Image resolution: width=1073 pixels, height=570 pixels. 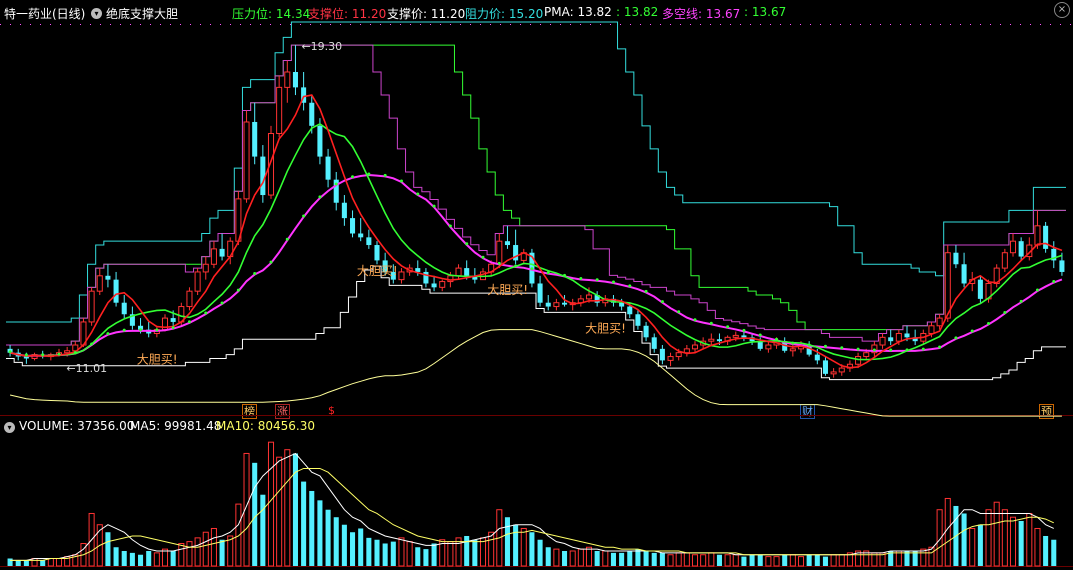 What do you see at coordinates (321, 46) in the screenshot?
I see `high-price-label: ←19.30` at bounding box center [321, 46].